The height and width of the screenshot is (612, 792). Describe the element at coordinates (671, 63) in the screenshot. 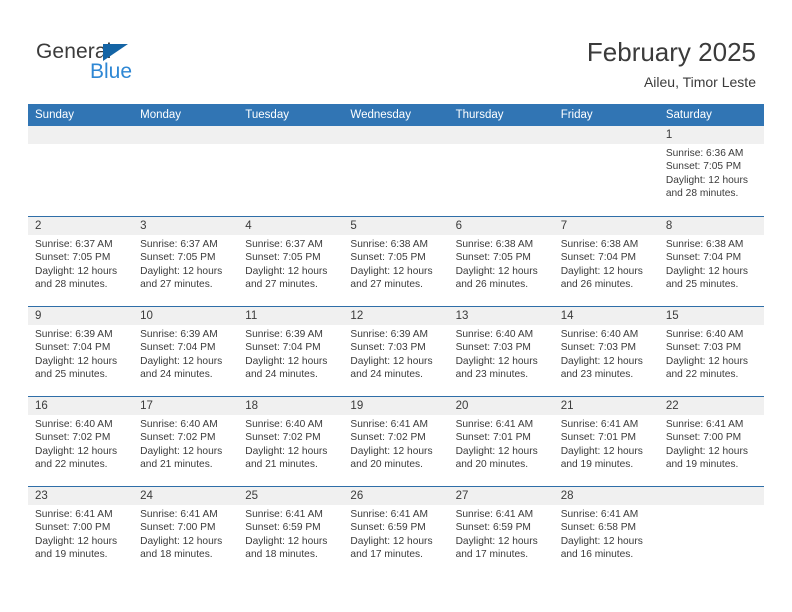

I see `title-block: February 2025 Aileu, Timor Leste` at that location.